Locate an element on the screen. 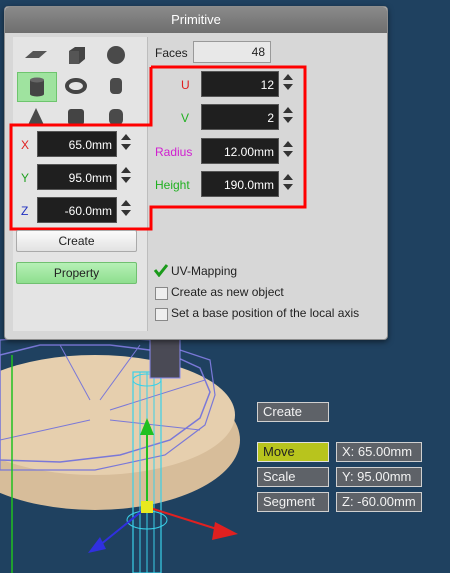  rounded-cylinder-button is located at coordinates (116, 117).